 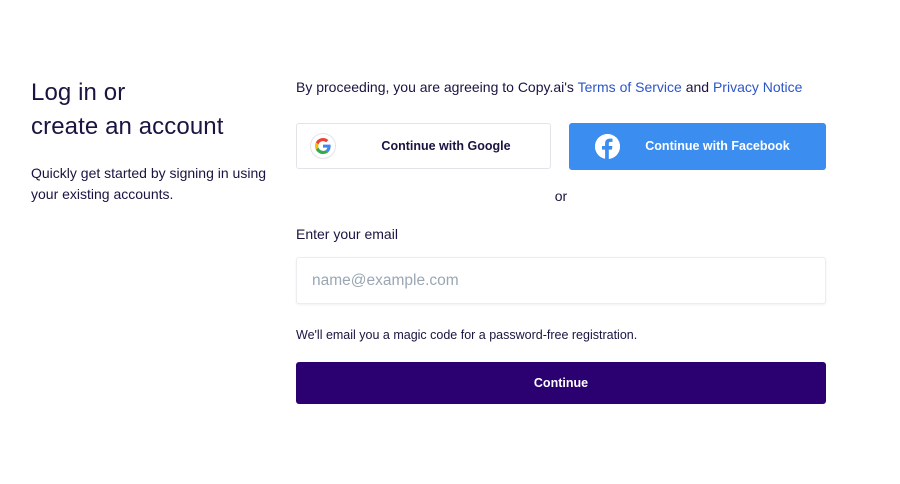 I want to click on or-divider: or, so click(x=561, y=196).